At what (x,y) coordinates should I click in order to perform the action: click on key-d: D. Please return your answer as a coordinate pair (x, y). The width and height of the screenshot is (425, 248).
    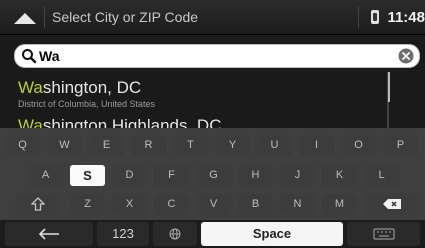
    Looking at the image, I should click on (129, 175).